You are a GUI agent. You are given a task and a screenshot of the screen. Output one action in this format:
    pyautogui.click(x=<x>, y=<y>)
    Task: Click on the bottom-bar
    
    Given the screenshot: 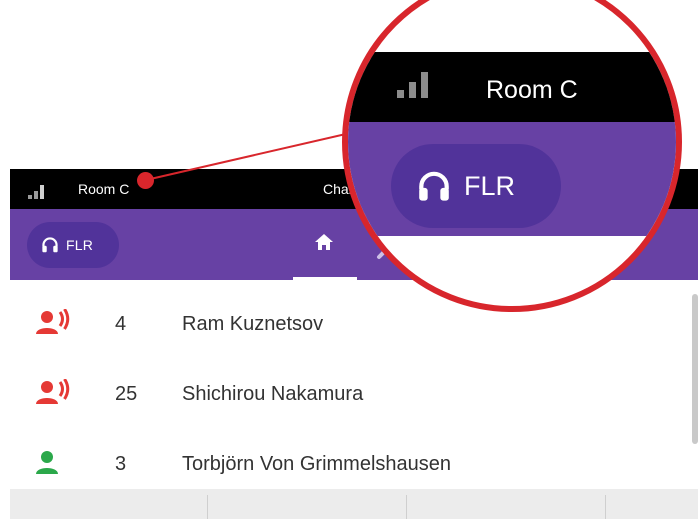 What is the action you would take?
    pyautogui.click(x=354, y=504)
    